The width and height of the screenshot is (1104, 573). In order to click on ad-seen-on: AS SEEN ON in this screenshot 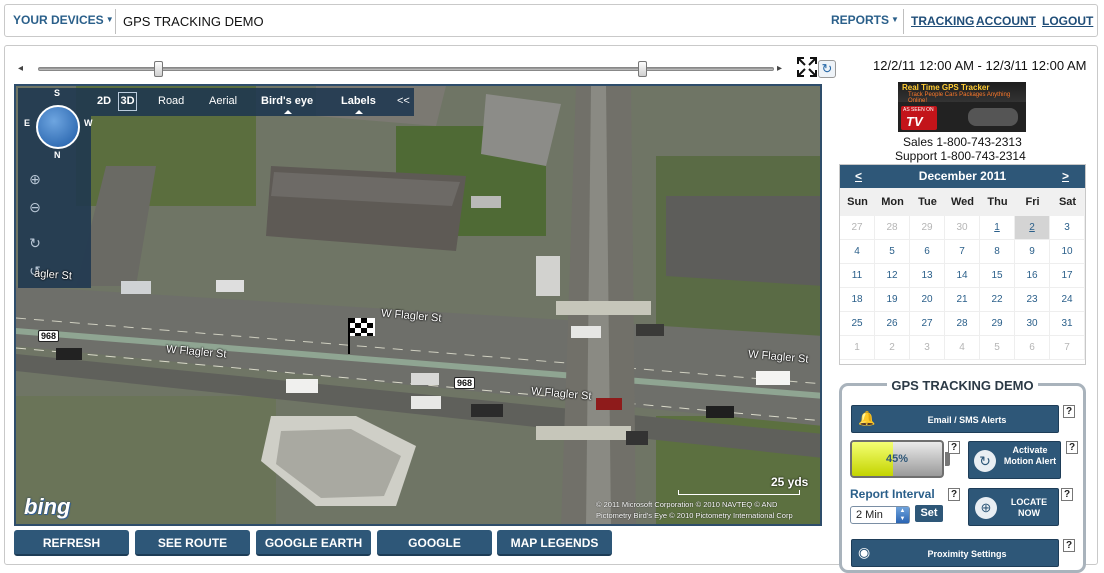, I will do `click(918, 110)`.